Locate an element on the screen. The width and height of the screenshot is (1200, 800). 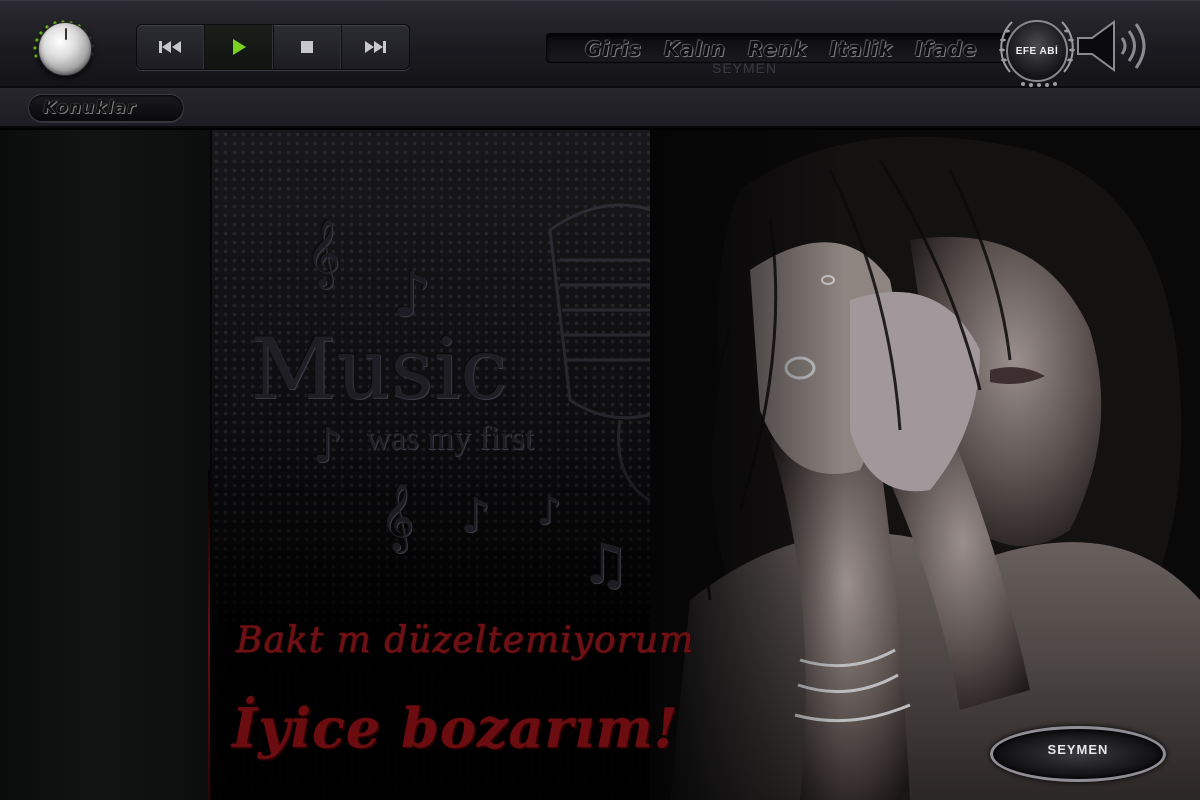
stop-icon is located at coordinates (307, 47).